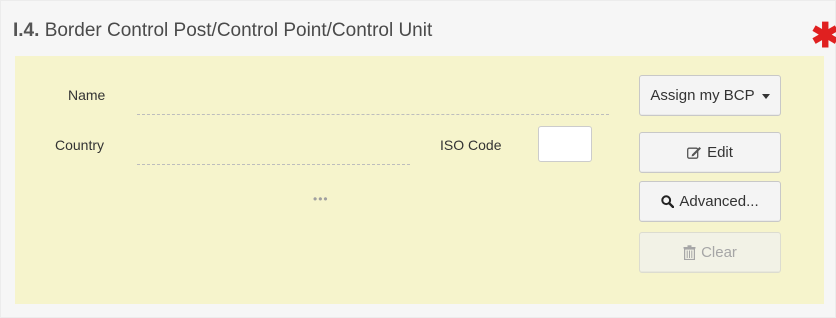 This screenshot has width=836, height=318. Describe the element at coordinates (373, 104) in the screenshot. I see `name-field` at that location.